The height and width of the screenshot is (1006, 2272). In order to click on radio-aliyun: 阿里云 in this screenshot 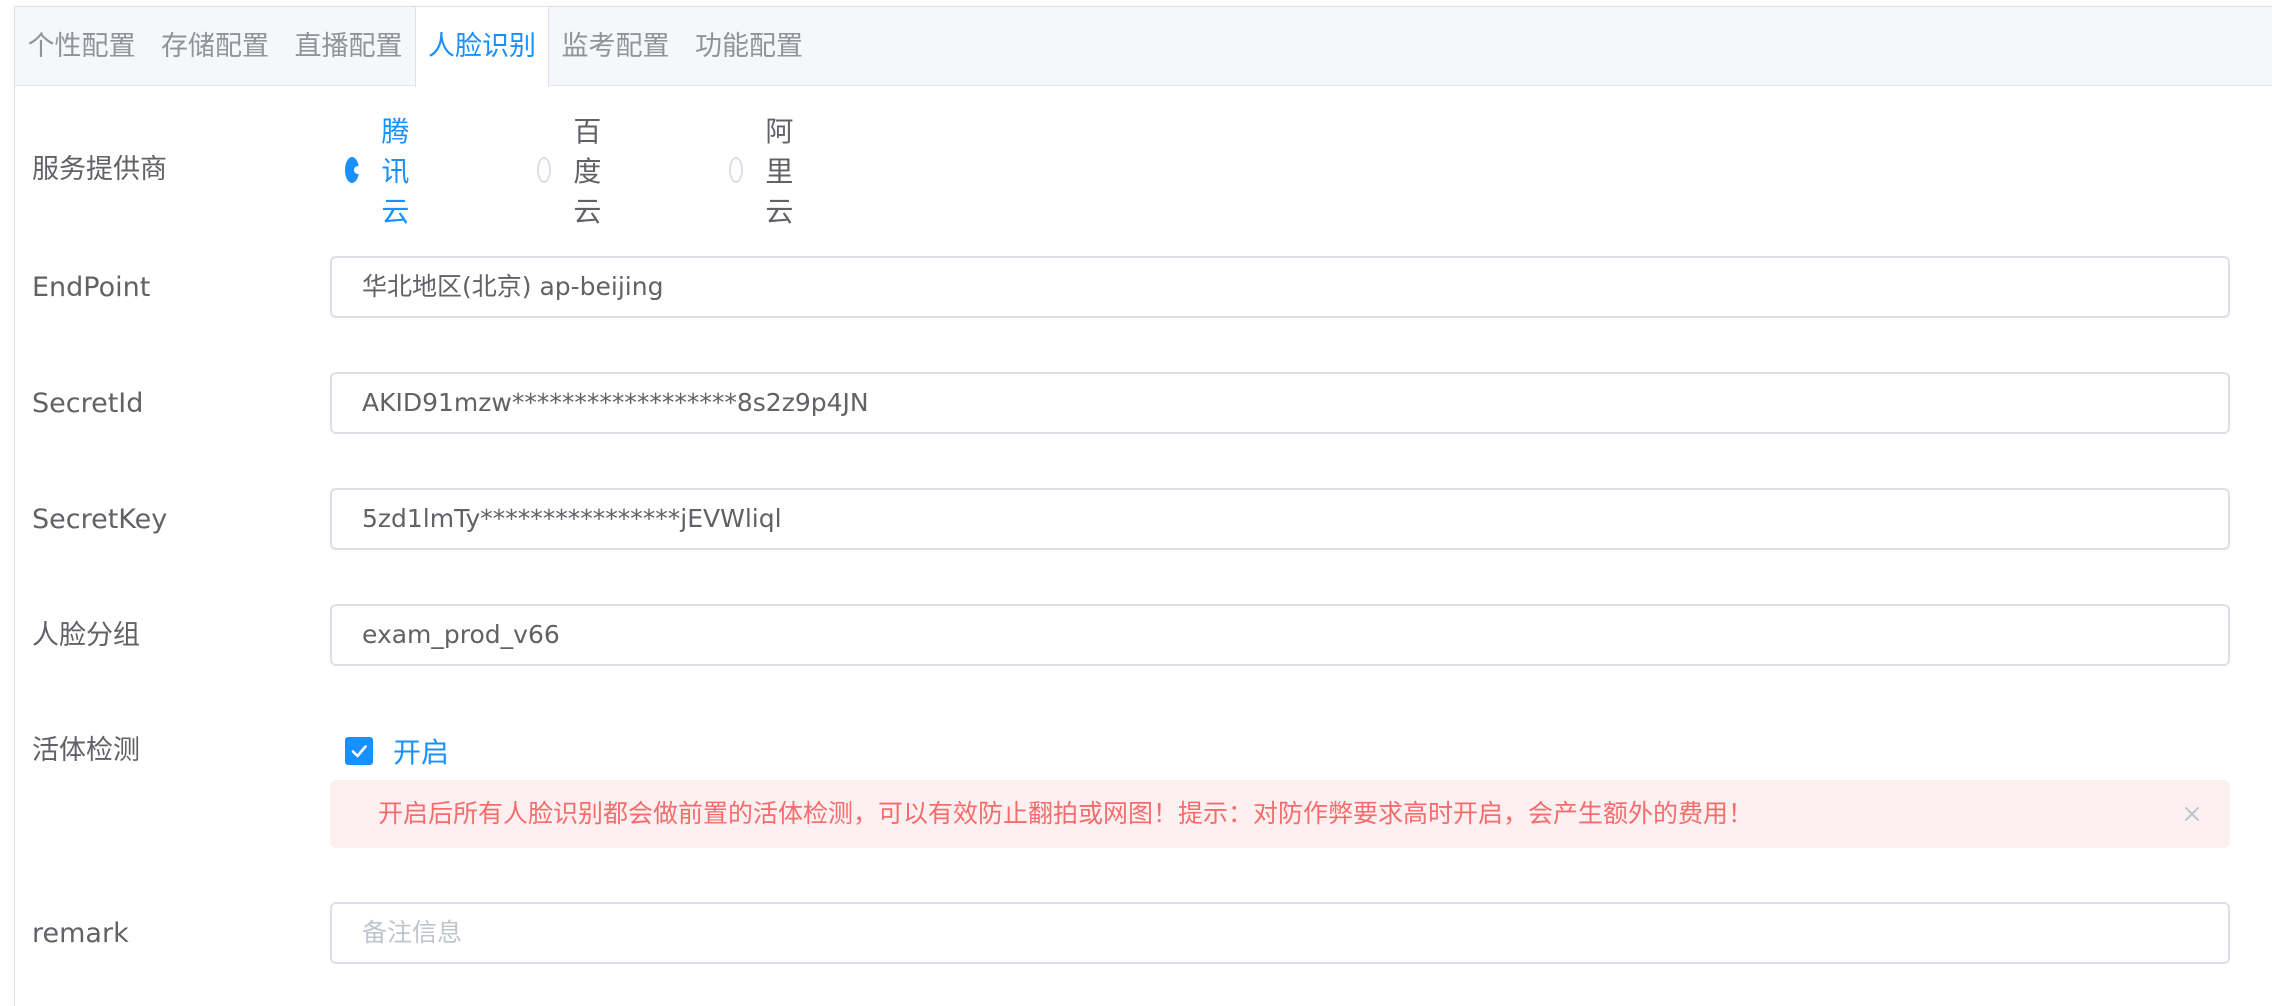, I will do `click(767, 171)`.